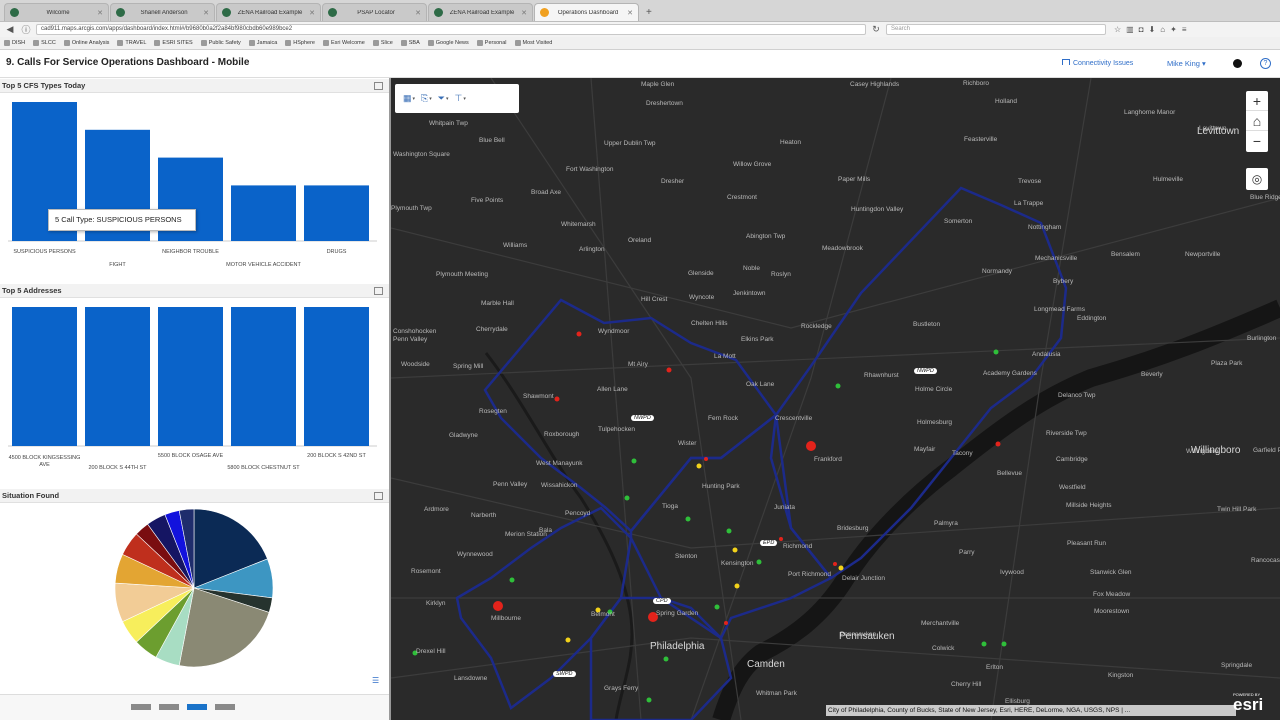 The width and height of the screenshot is (1280, 720). What do you see at coordinates (1257, 121) in the screenshot?
I see `home-button: ⌂` at bounding box center [1257, 121].